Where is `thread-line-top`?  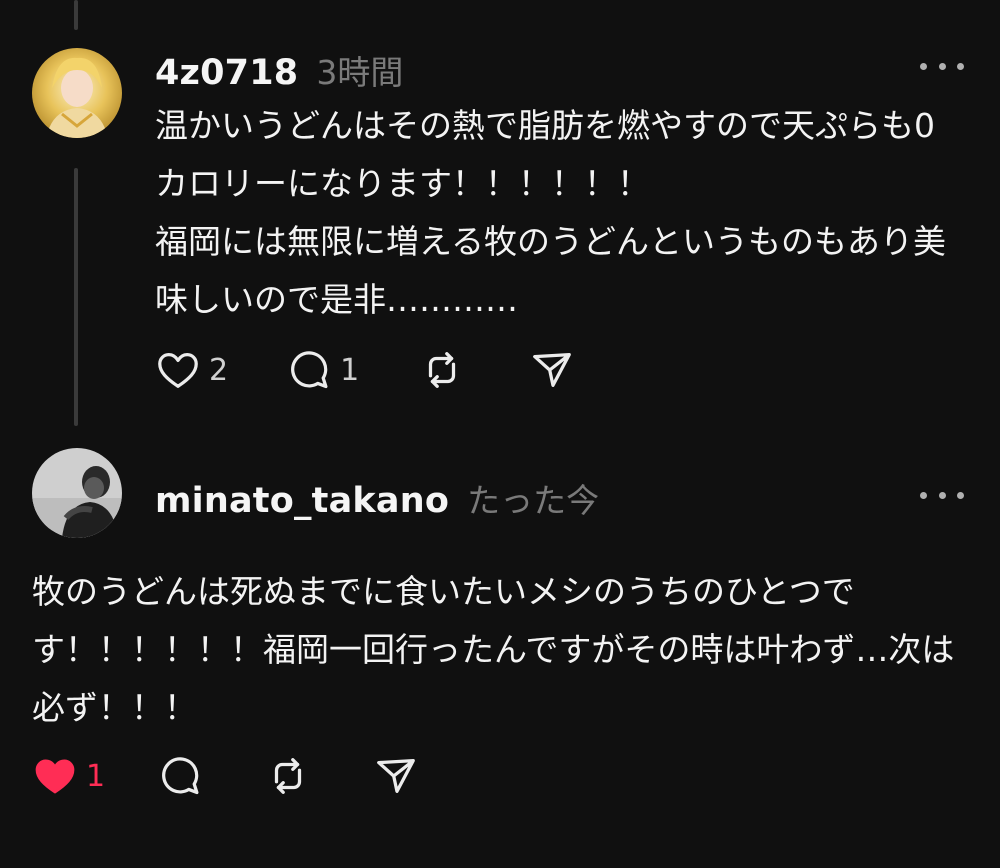
thread-line-top is located at coordinates (76, 15).